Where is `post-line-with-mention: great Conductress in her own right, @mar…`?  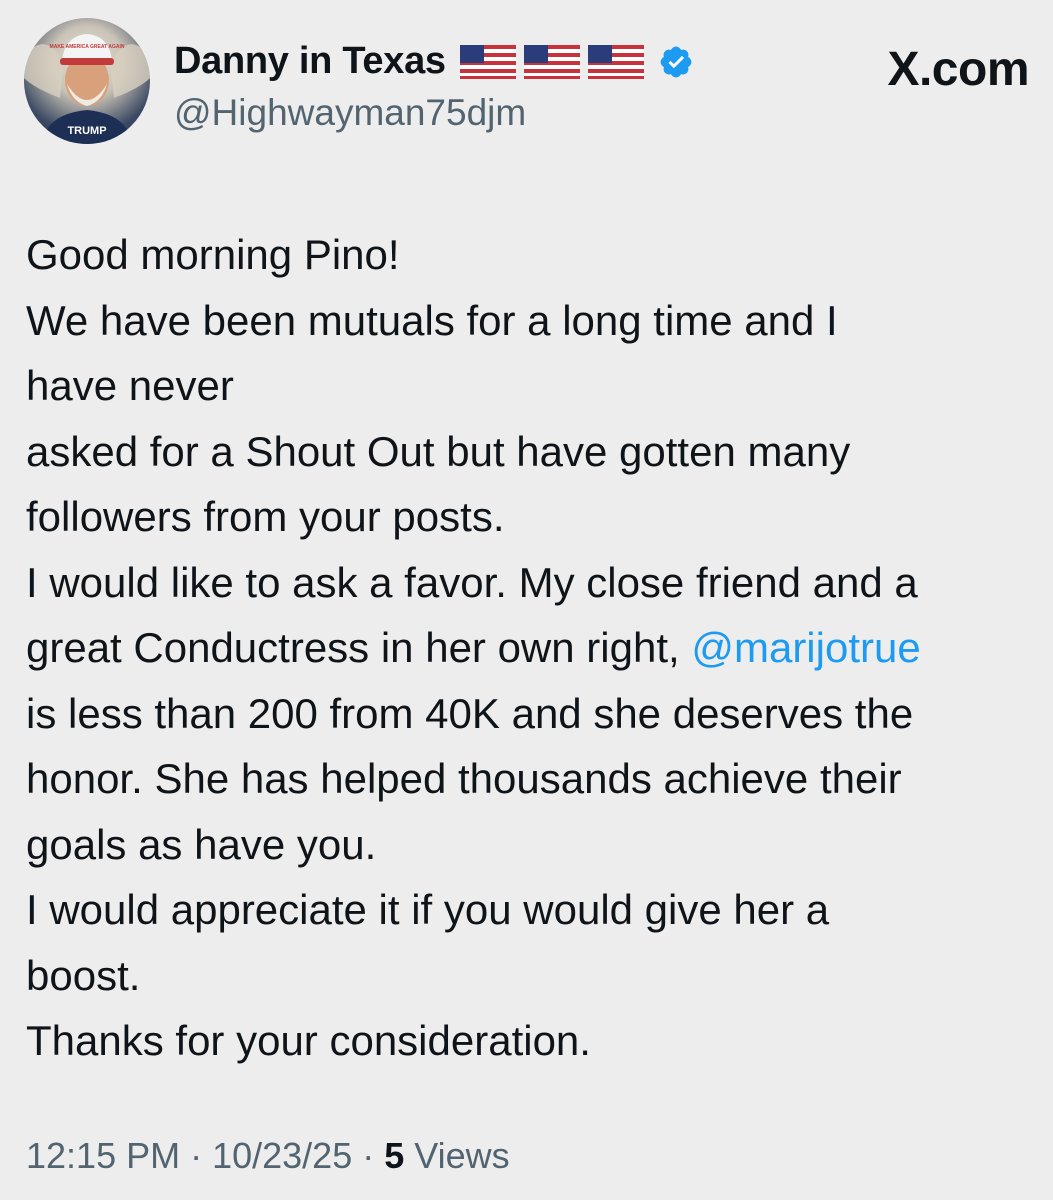 post-line-with-mention: great Conductress in her own right, @mar… is located at coordinates (538, 648).